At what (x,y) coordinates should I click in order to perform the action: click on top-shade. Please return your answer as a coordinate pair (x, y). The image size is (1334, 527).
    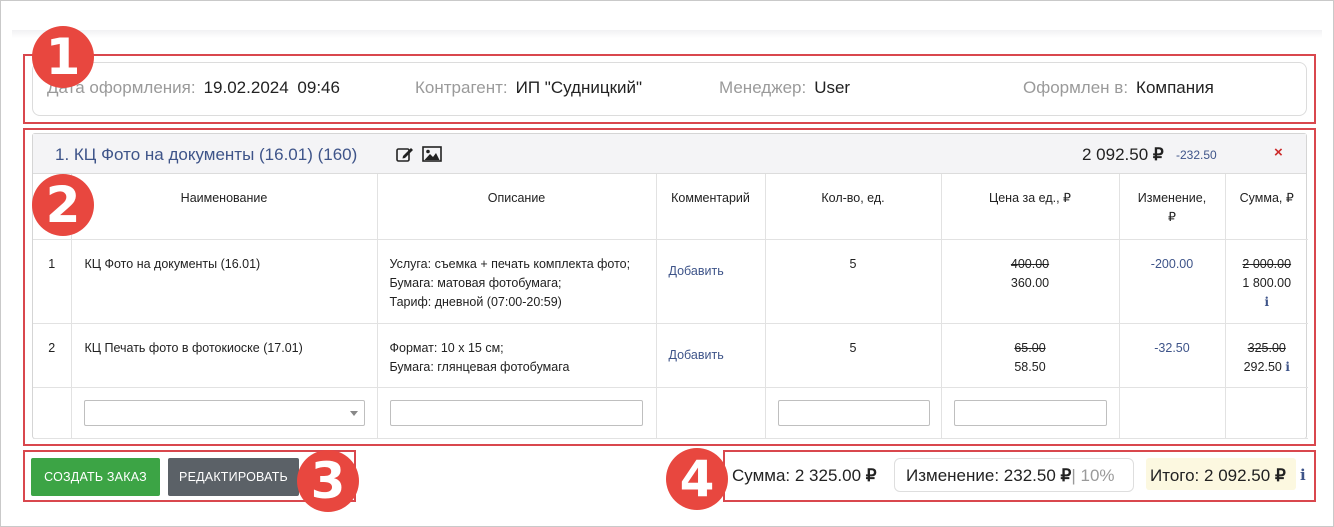
    Looking at the image, I should click on (667, 34).